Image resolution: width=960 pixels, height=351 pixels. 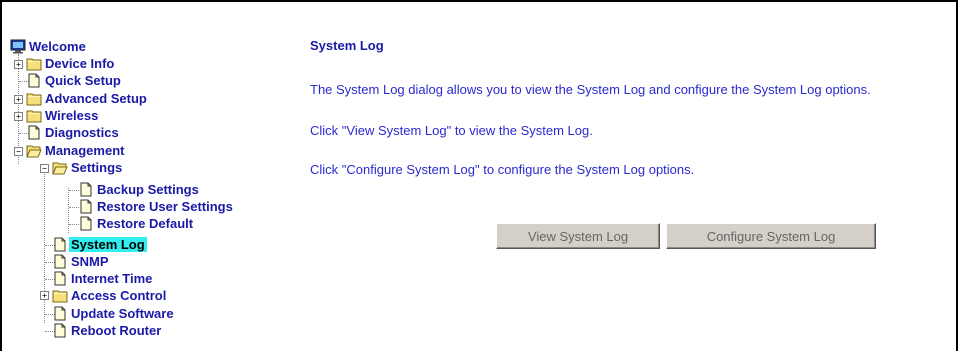 What do you see at coordinates (90, 261) in the screenshot?
I see `tree-item-label: SNMP` at bounding box center [90, 261].